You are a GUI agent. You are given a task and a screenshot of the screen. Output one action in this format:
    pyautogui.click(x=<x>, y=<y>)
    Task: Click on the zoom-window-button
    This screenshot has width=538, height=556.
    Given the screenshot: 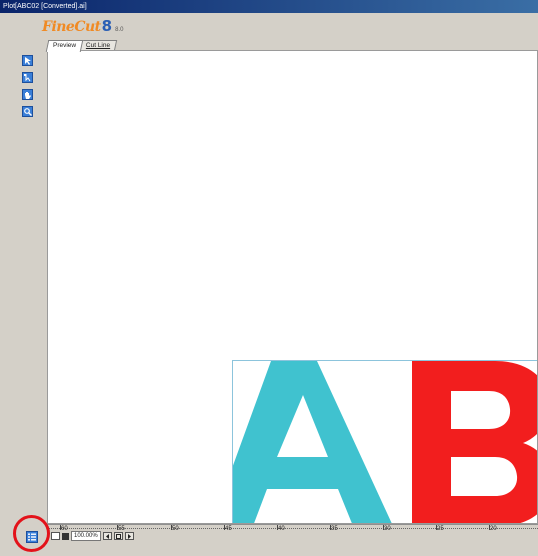 What is the action you would take?
    pyautogui.click(x=118, y=536)
    